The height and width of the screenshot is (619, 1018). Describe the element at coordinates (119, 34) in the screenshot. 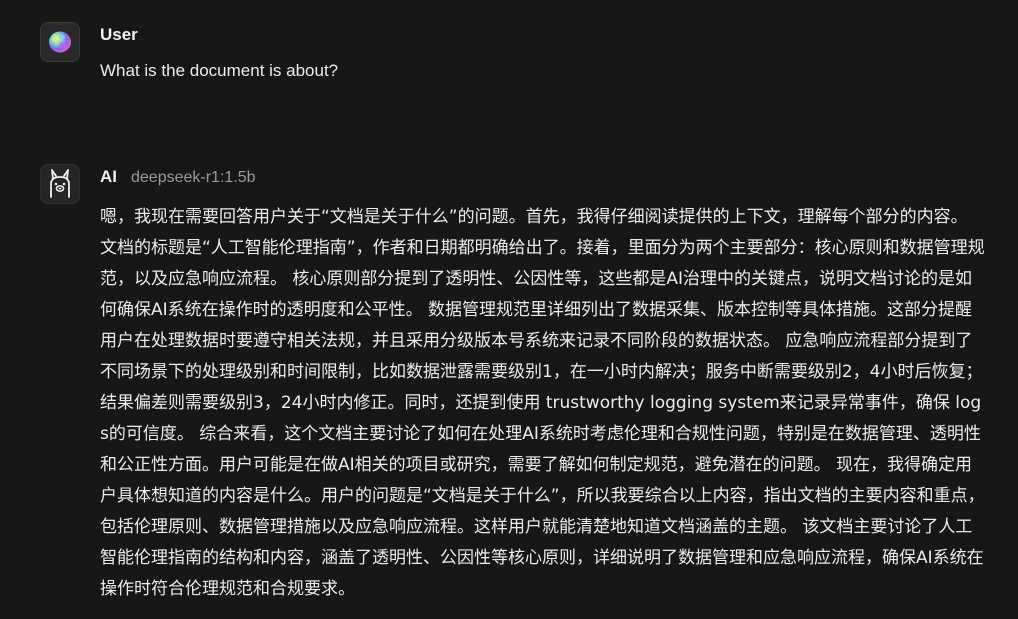

I see `user-name: User` at that location.